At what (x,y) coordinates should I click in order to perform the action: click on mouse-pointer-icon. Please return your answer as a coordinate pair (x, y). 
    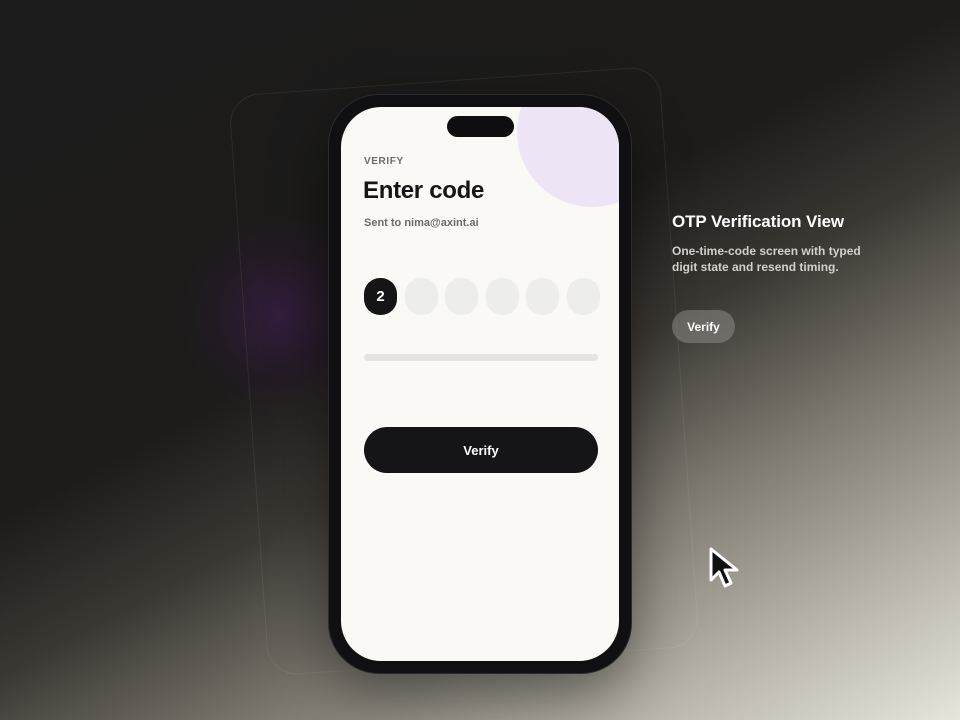
    Looking at the image, I should click on (724, 567).